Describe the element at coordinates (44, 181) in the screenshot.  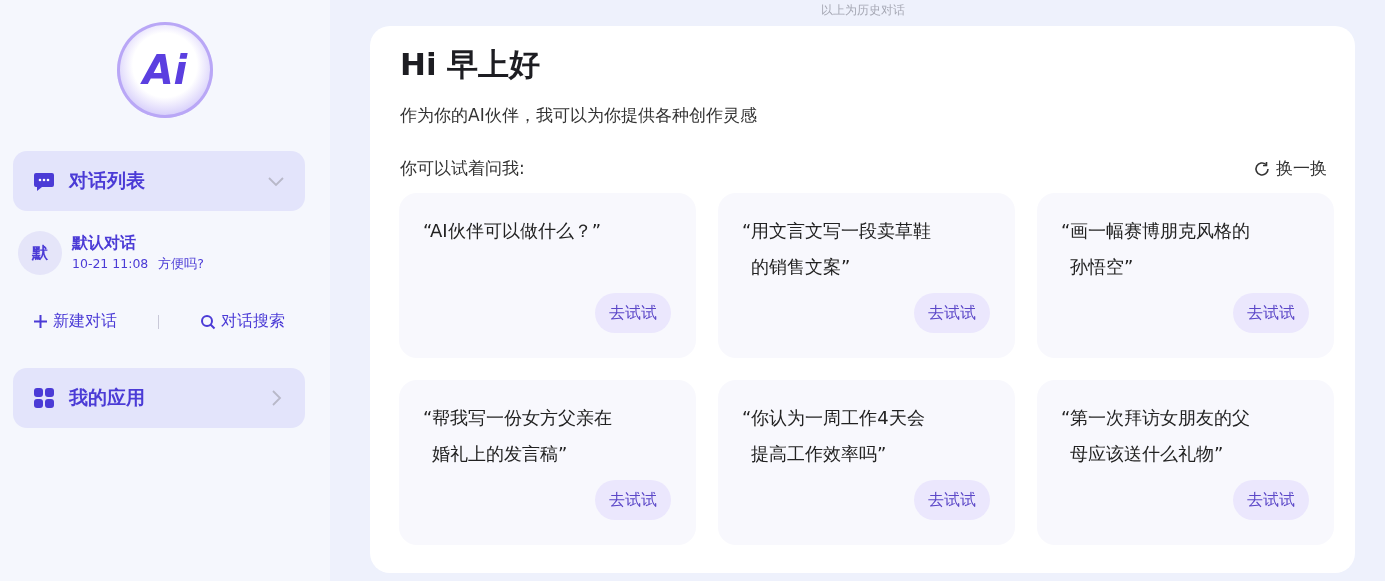
I see `chat-bubble-icon` at that location.